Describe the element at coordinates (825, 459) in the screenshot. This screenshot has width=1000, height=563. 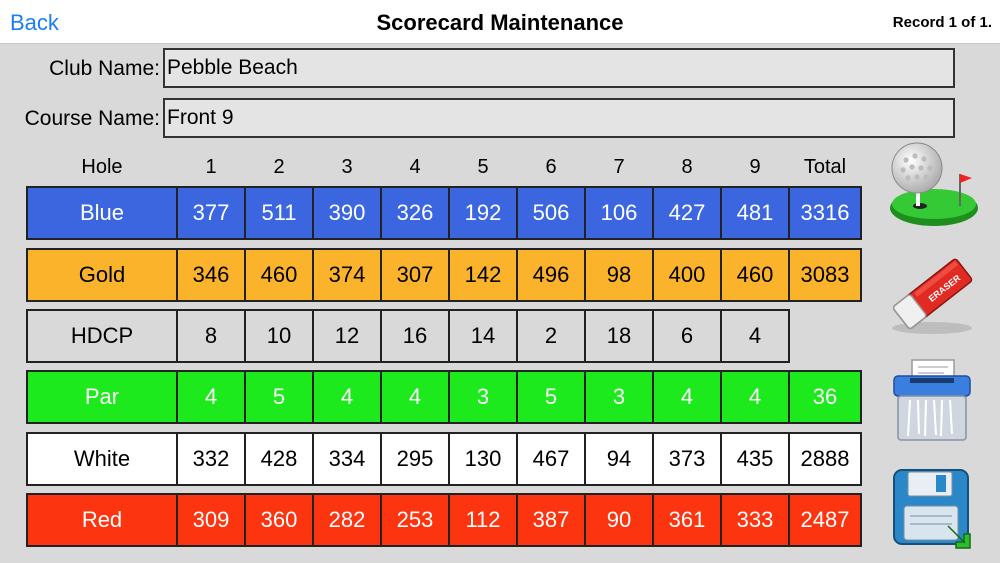
I see `total-cell-white: 2888` at that location.